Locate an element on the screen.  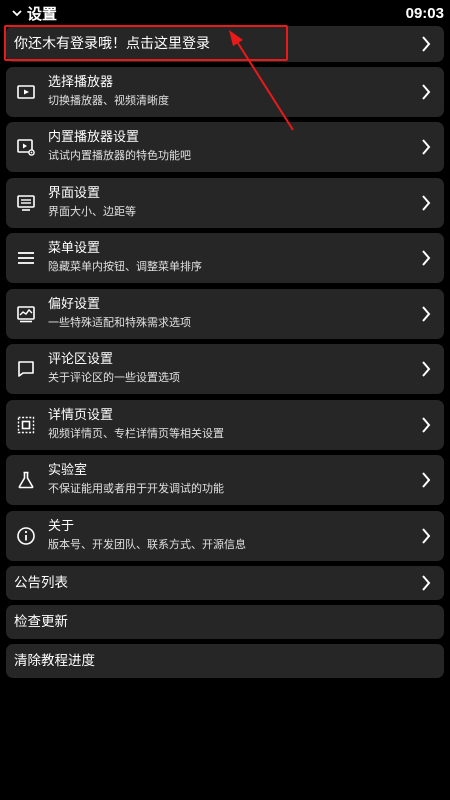
settings-item-preferences: 偏好设置 一些特殊适配和特殊需求选项 is located at coordinates (225, 314).